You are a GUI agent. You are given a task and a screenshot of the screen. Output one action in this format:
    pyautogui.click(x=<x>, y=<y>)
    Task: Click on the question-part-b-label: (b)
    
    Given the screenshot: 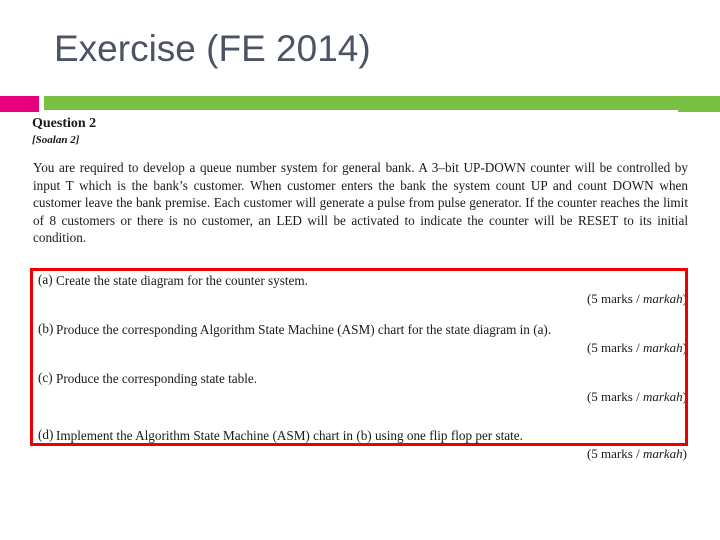 What is the action you would take?
    pyautogui.click(x=46, y=328)
    